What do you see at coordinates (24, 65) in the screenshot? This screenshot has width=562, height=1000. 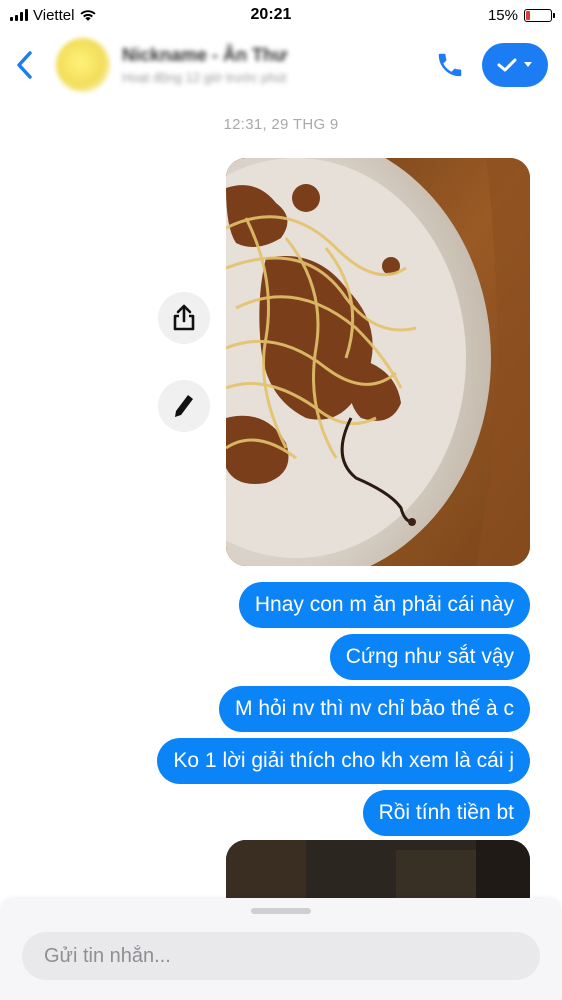 I see `chevron-left-icon` at bounding box center [24, 65].